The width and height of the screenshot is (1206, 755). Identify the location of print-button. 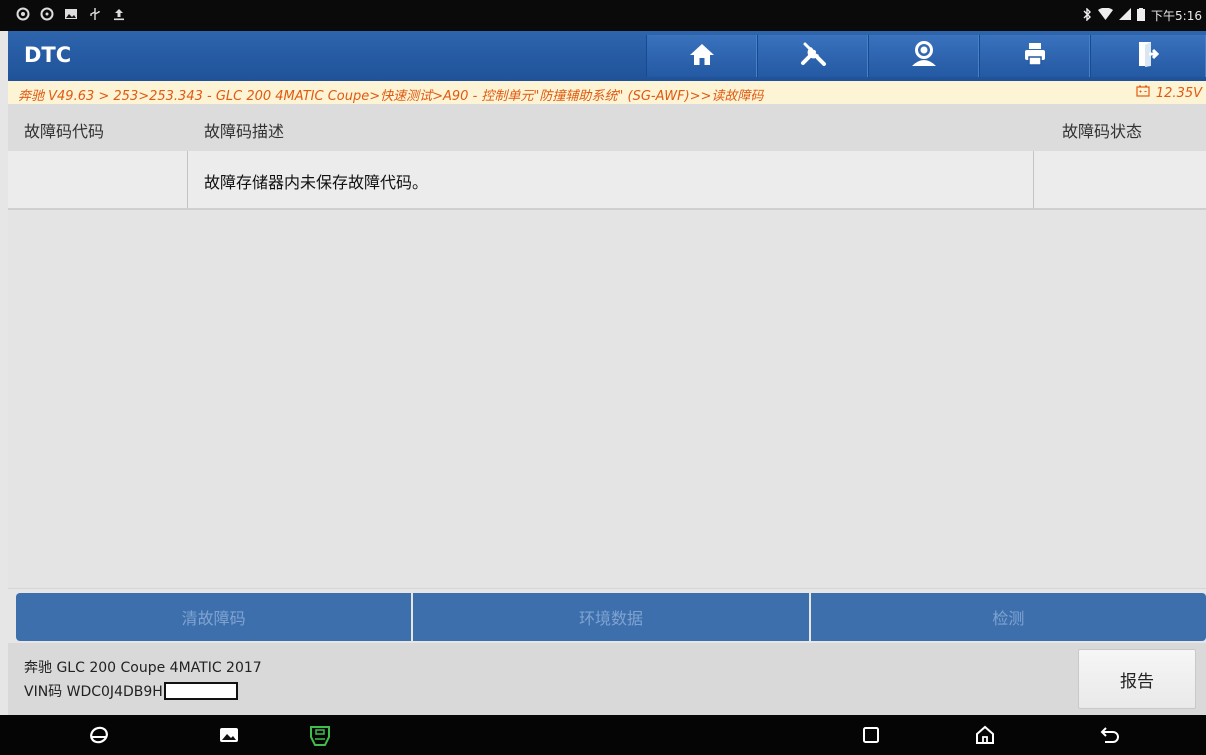
(1034, 56).